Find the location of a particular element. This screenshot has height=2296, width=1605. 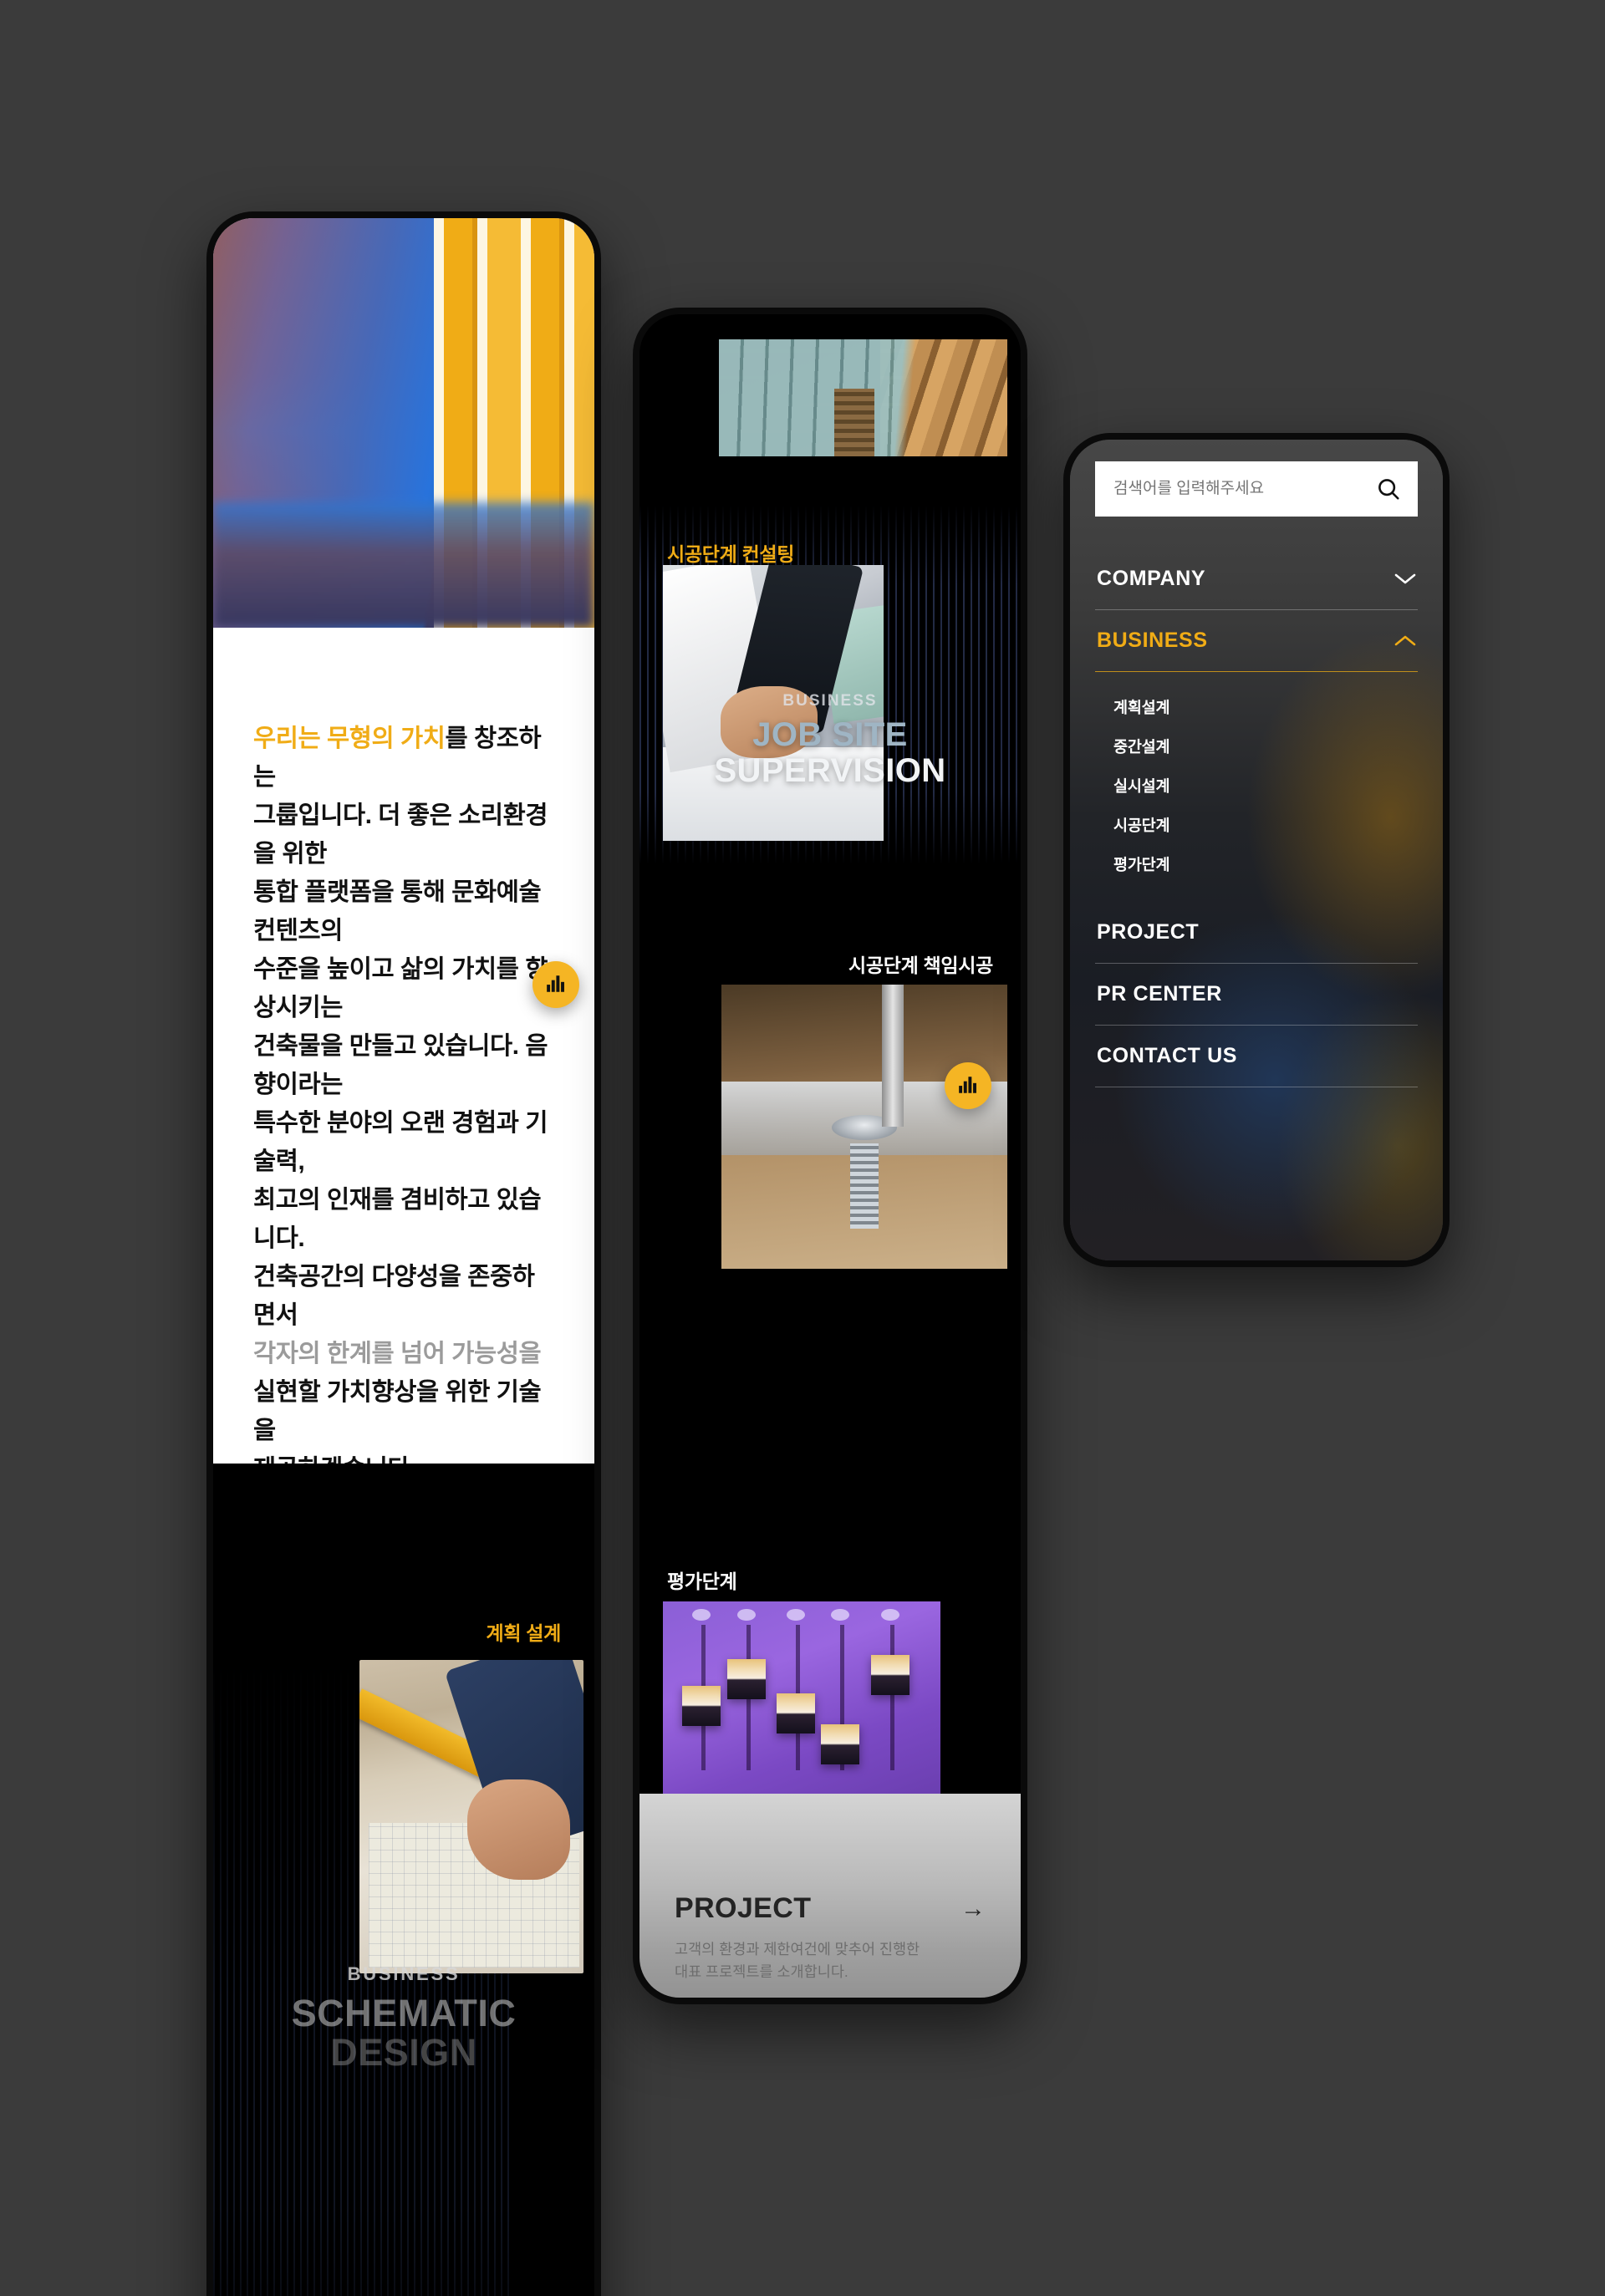

intro-line-10: 실현할 가치향상을 위한 기술을 is located at coordinates (397, 1411).